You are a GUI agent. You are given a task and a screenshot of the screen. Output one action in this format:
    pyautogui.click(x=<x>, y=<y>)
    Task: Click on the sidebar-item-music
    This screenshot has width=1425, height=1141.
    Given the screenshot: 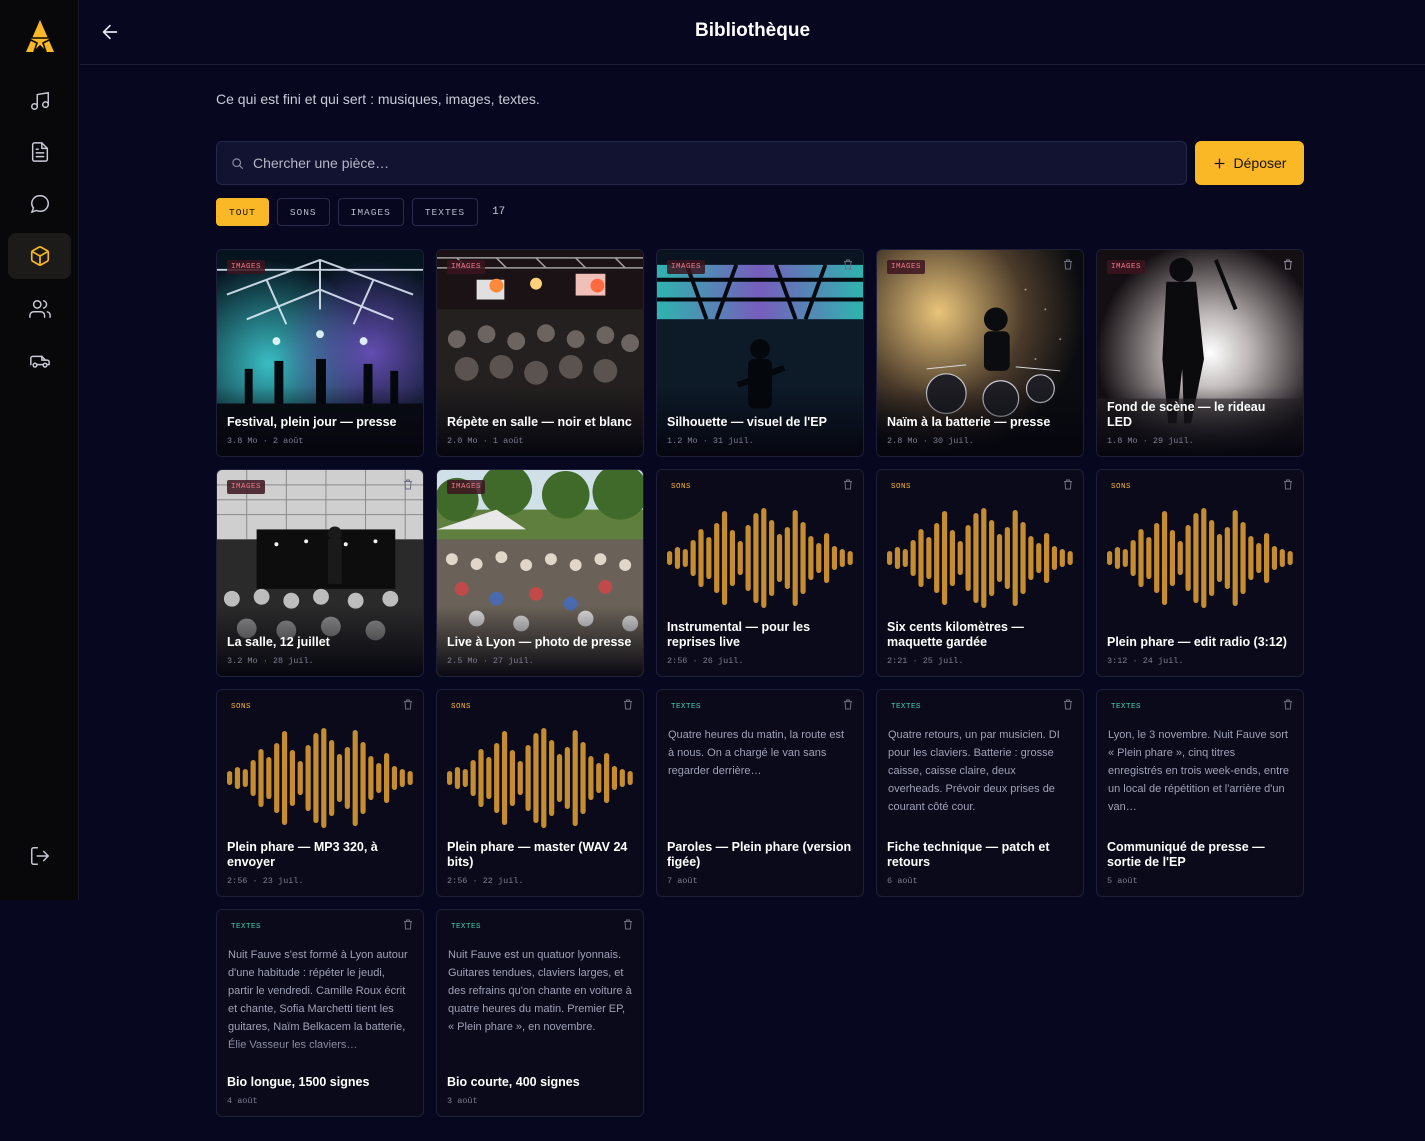 What is the action you would take?
    pyautogui.click(x=39, y=101)
    